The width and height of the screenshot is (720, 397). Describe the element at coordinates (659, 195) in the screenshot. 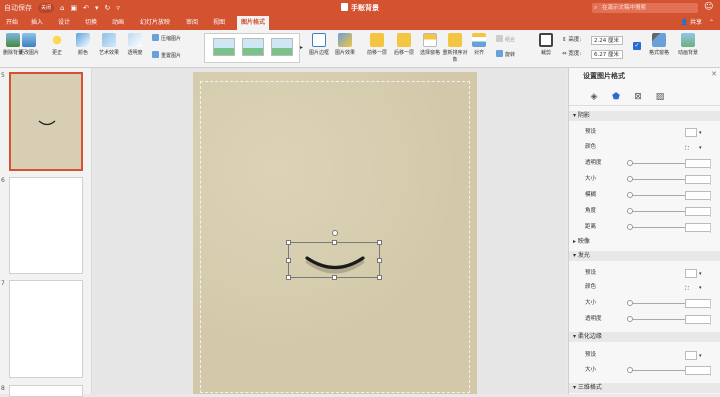

I see `blur-slider` at that location.